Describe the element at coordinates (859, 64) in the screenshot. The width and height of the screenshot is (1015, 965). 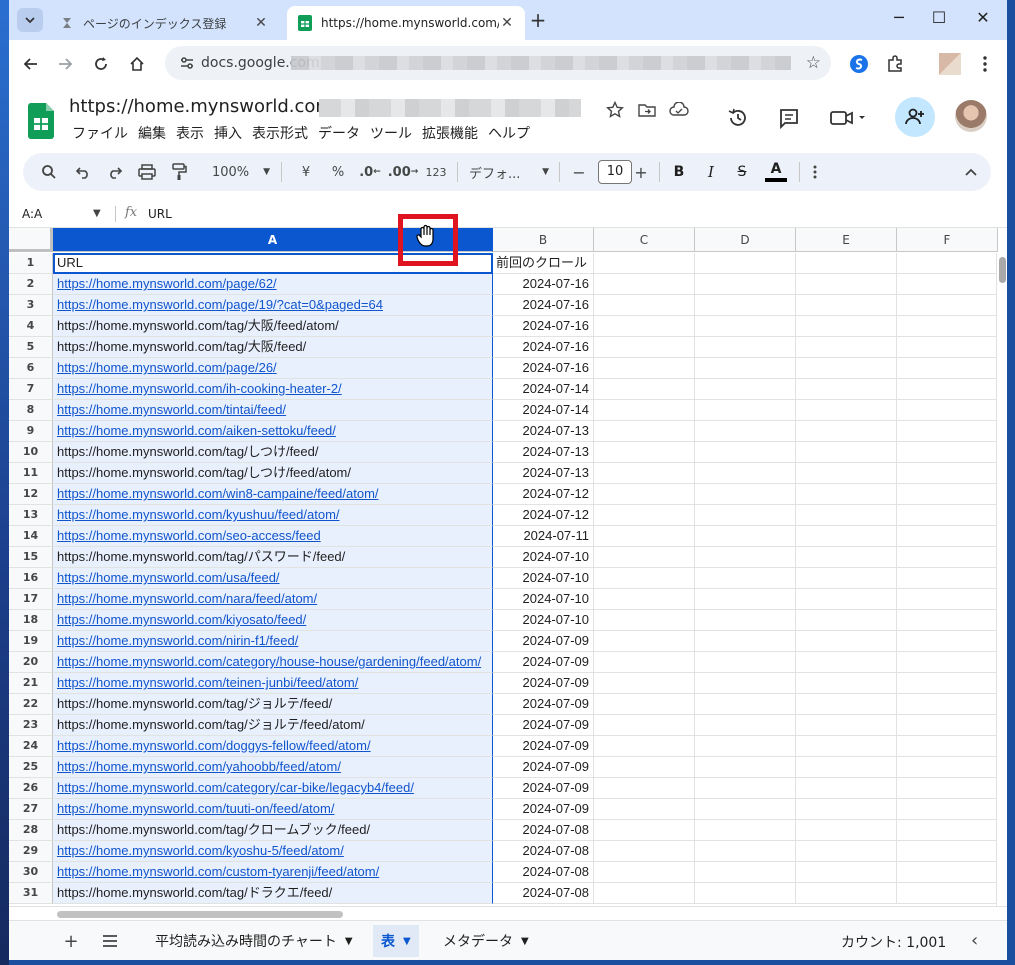
I see `extension-s-icon` at that location.